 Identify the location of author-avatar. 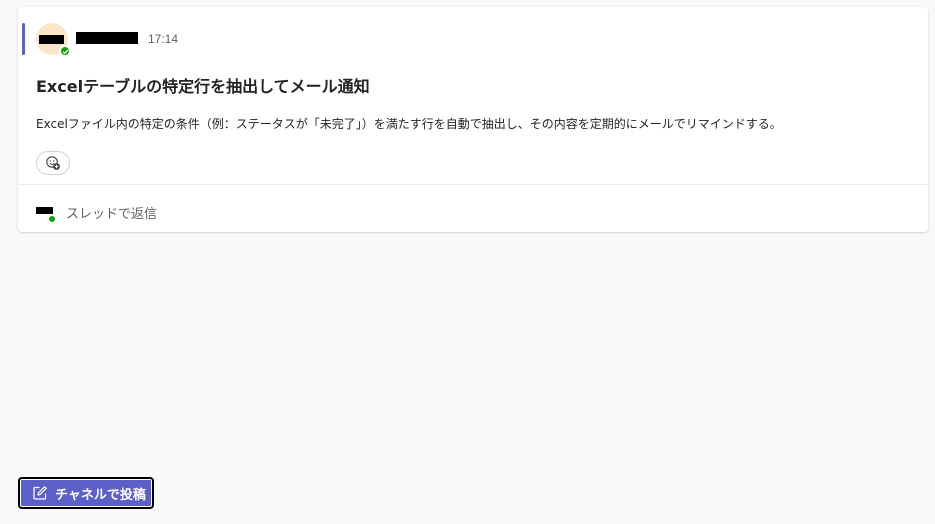
(53, 40).